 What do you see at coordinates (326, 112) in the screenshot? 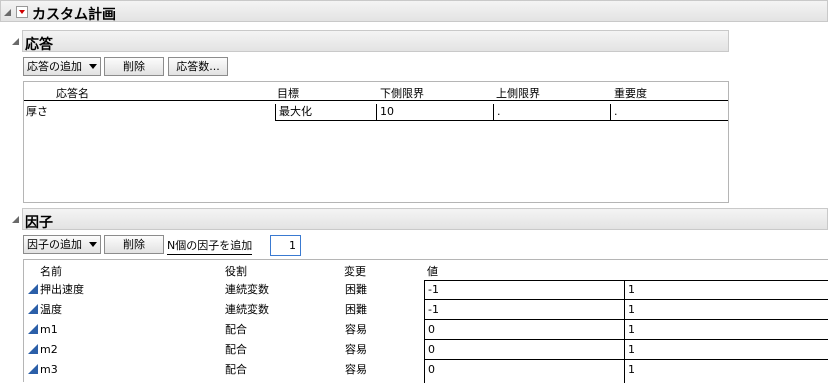
I see `response-goal-cell: 最大化` at bounding box center [326, 112].